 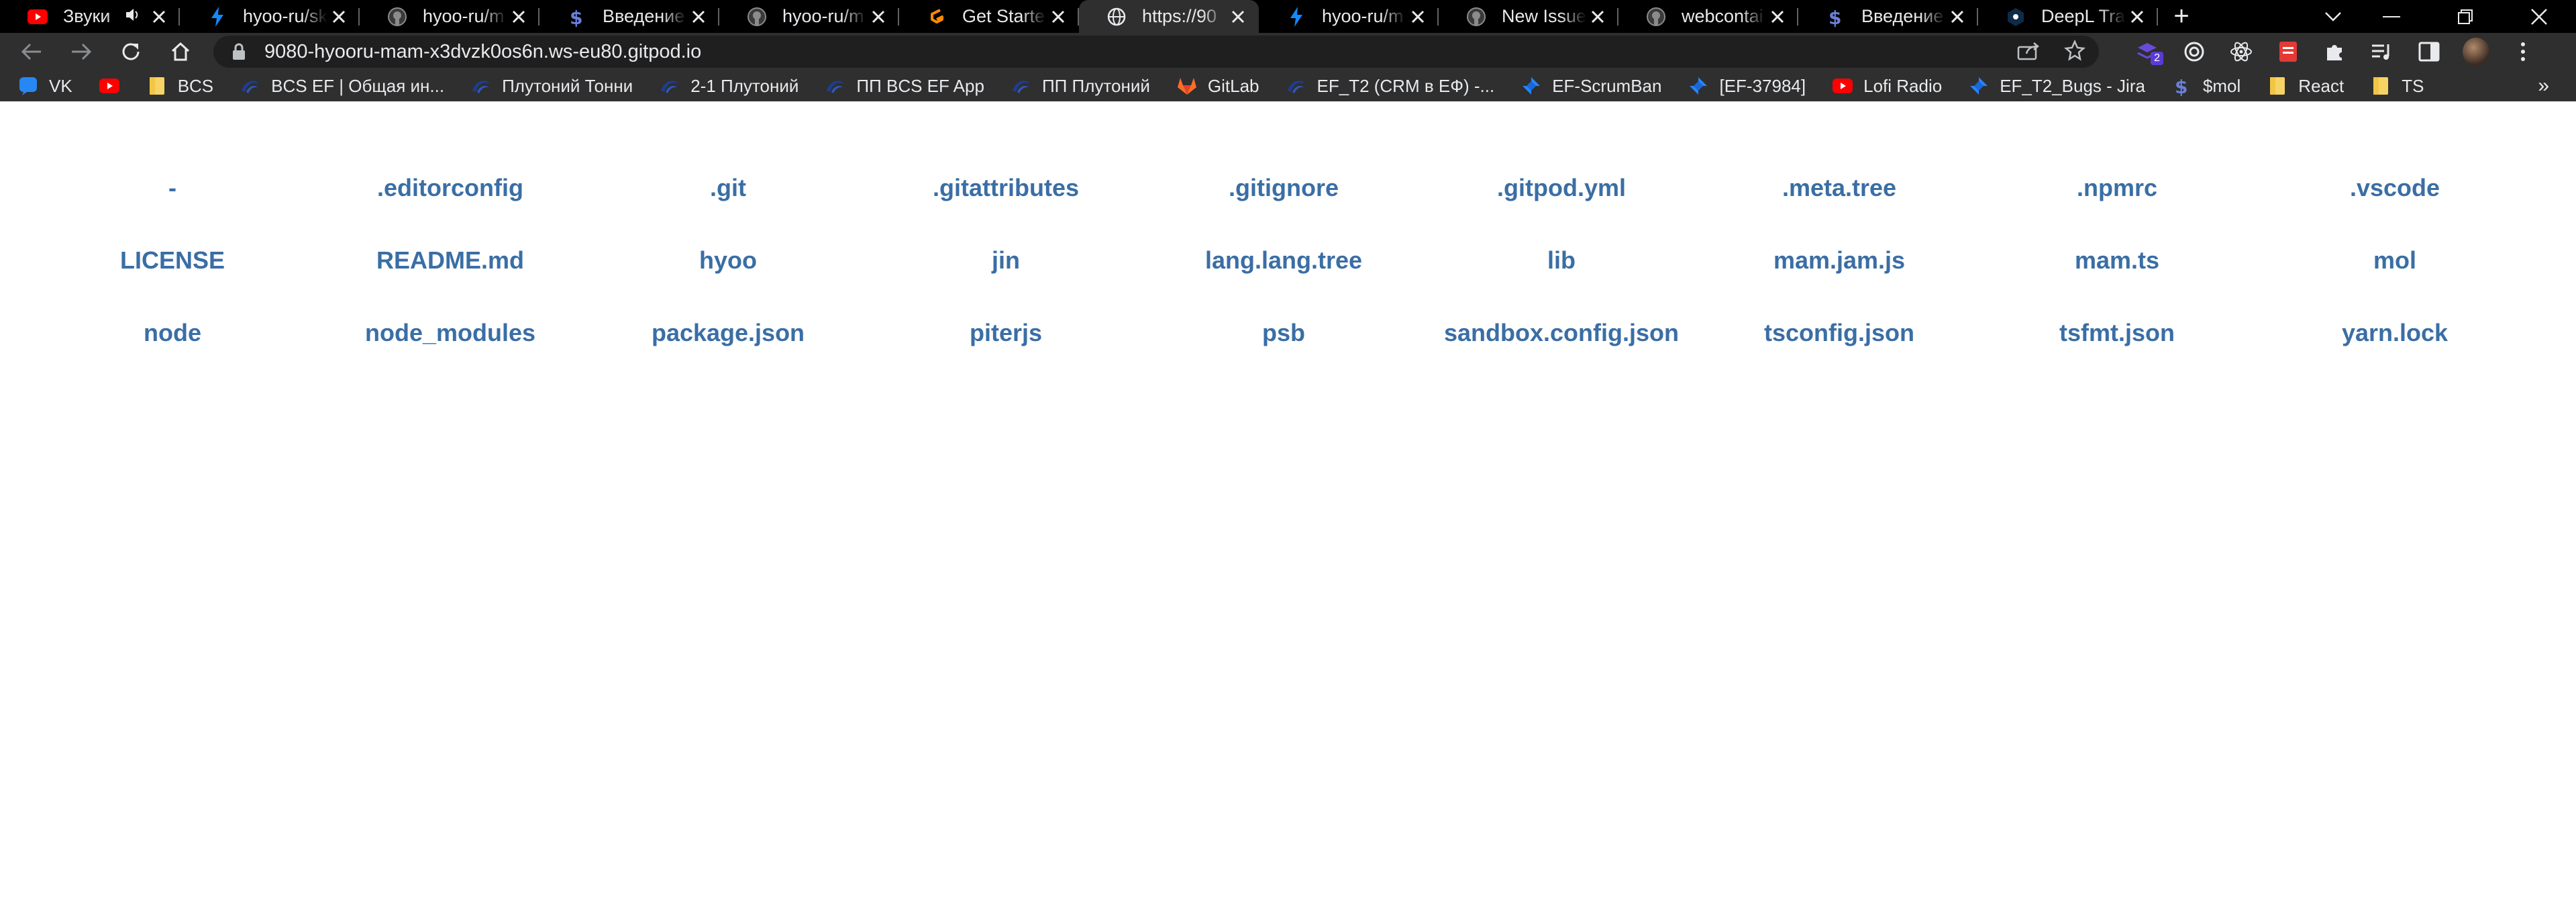 I want to click on file-link: LICENSE, so click(x=172, y=282).